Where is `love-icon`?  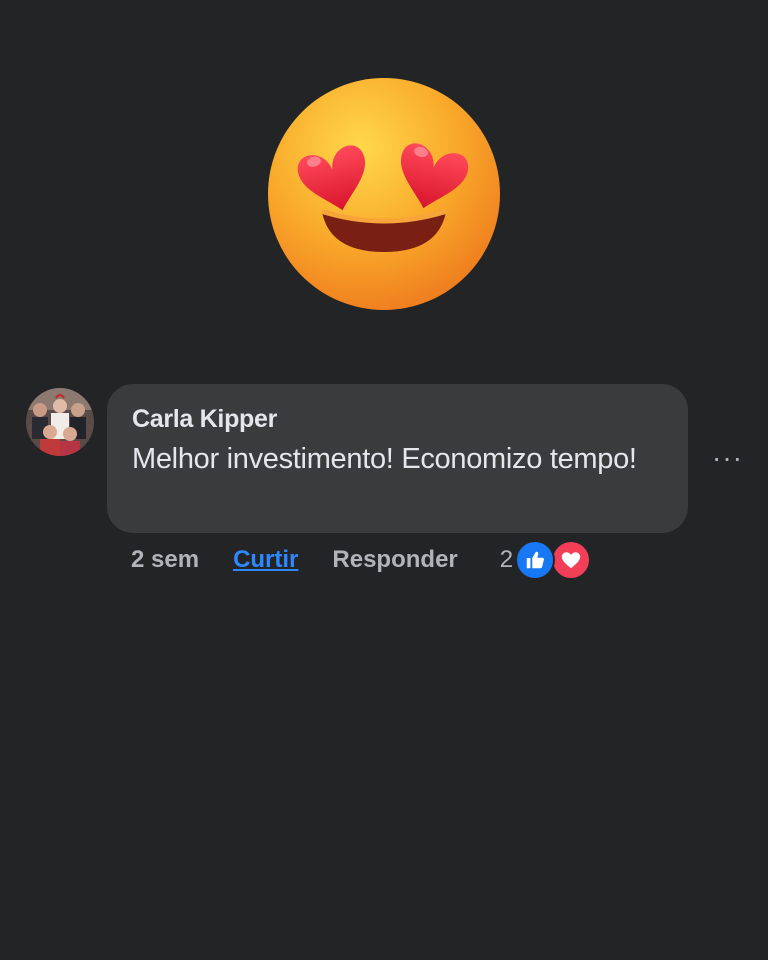
love-icon is located at coordinates (571, 560).